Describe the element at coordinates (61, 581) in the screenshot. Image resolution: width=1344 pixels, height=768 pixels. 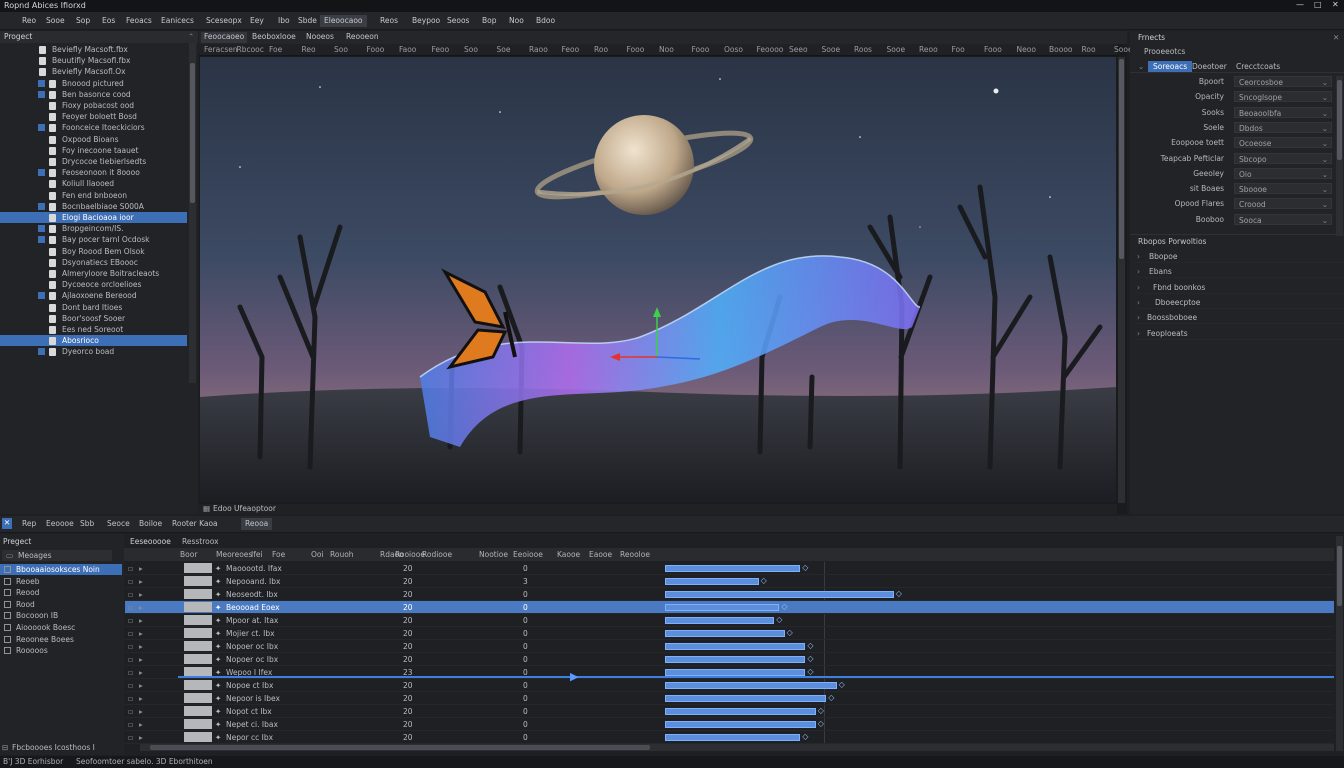
I see `layer-item: Reoeb` at that location.